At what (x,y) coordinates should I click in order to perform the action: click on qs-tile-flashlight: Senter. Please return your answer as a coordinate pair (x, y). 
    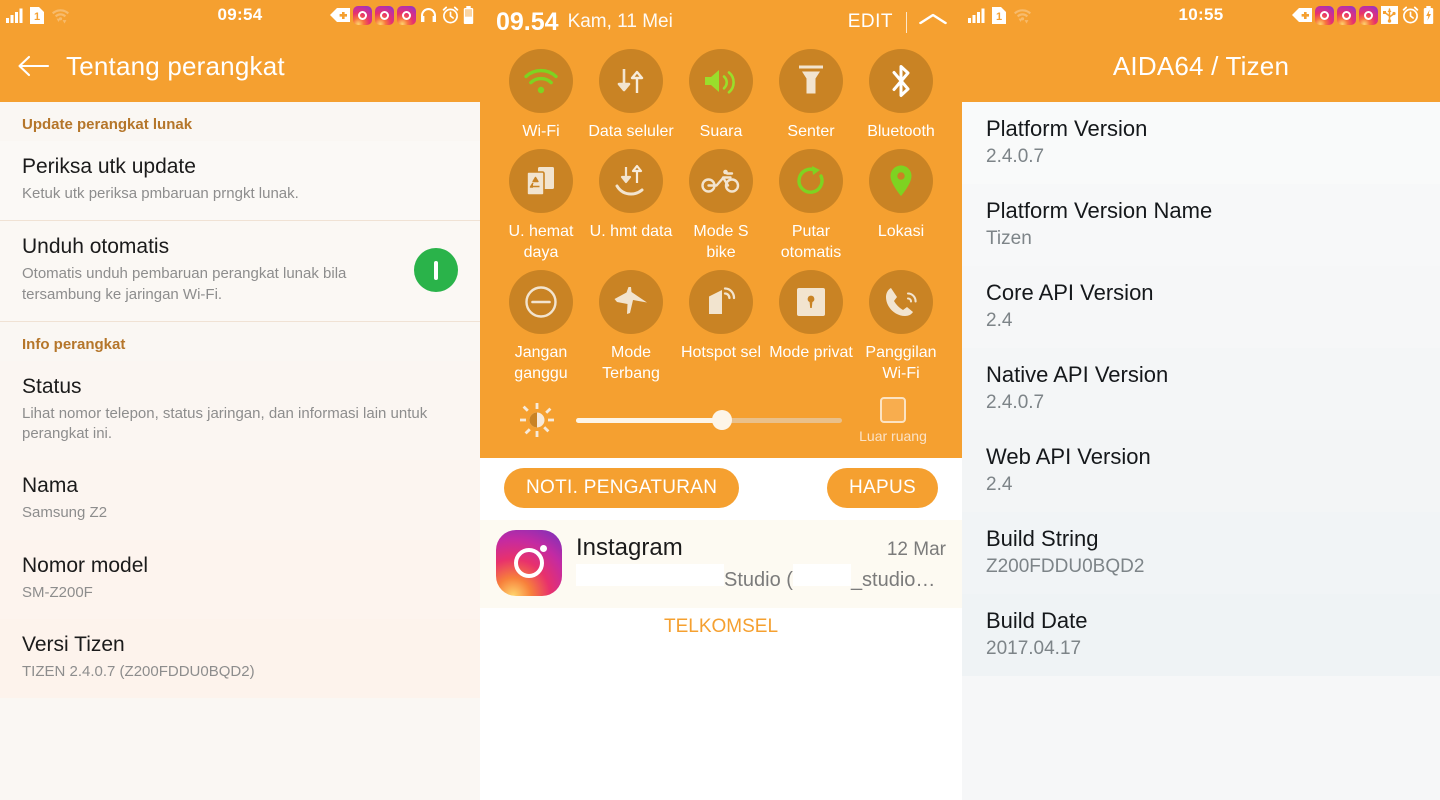
    Looking at the image, I should click on (811, 93).